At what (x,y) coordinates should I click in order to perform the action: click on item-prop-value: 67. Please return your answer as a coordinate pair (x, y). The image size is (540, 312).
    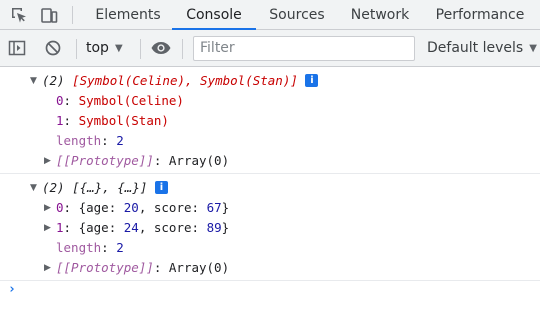
    Looking at the image, I should click on (214, 207).